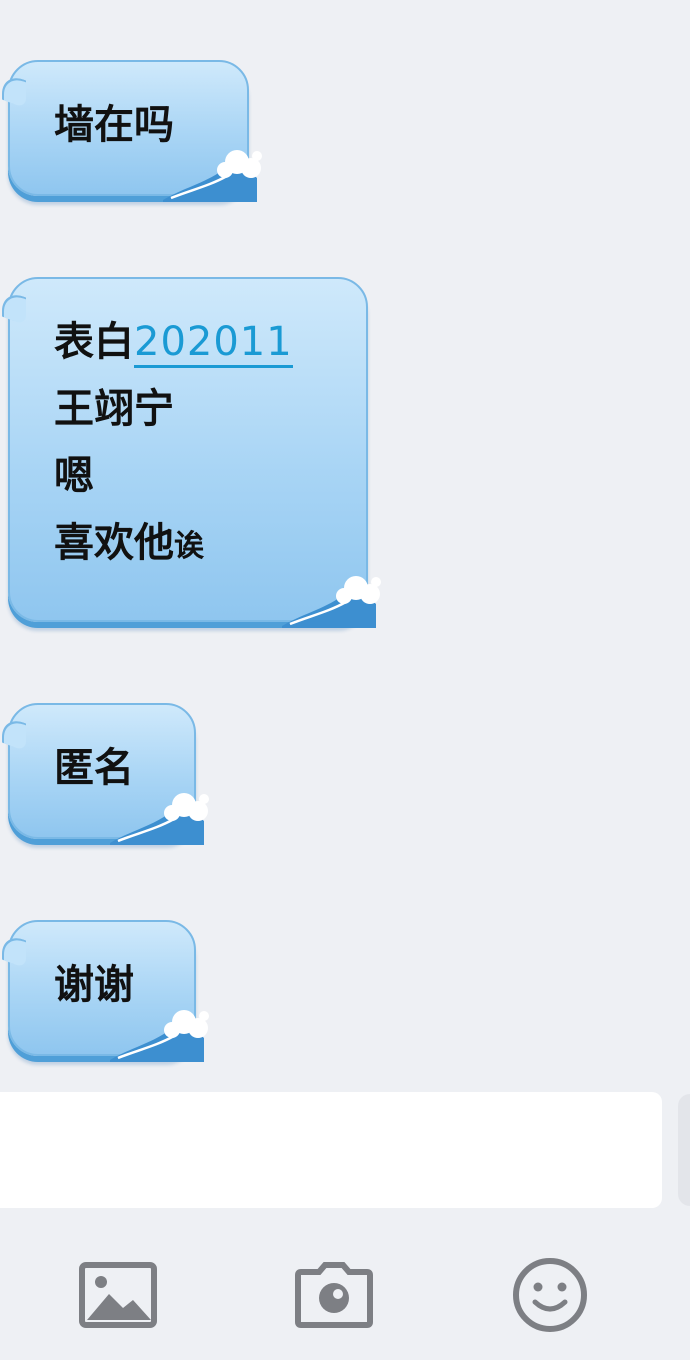 This screenshot has width=690, height=1360. I want to click on message-text: 王翊宁, so click(114, 409).